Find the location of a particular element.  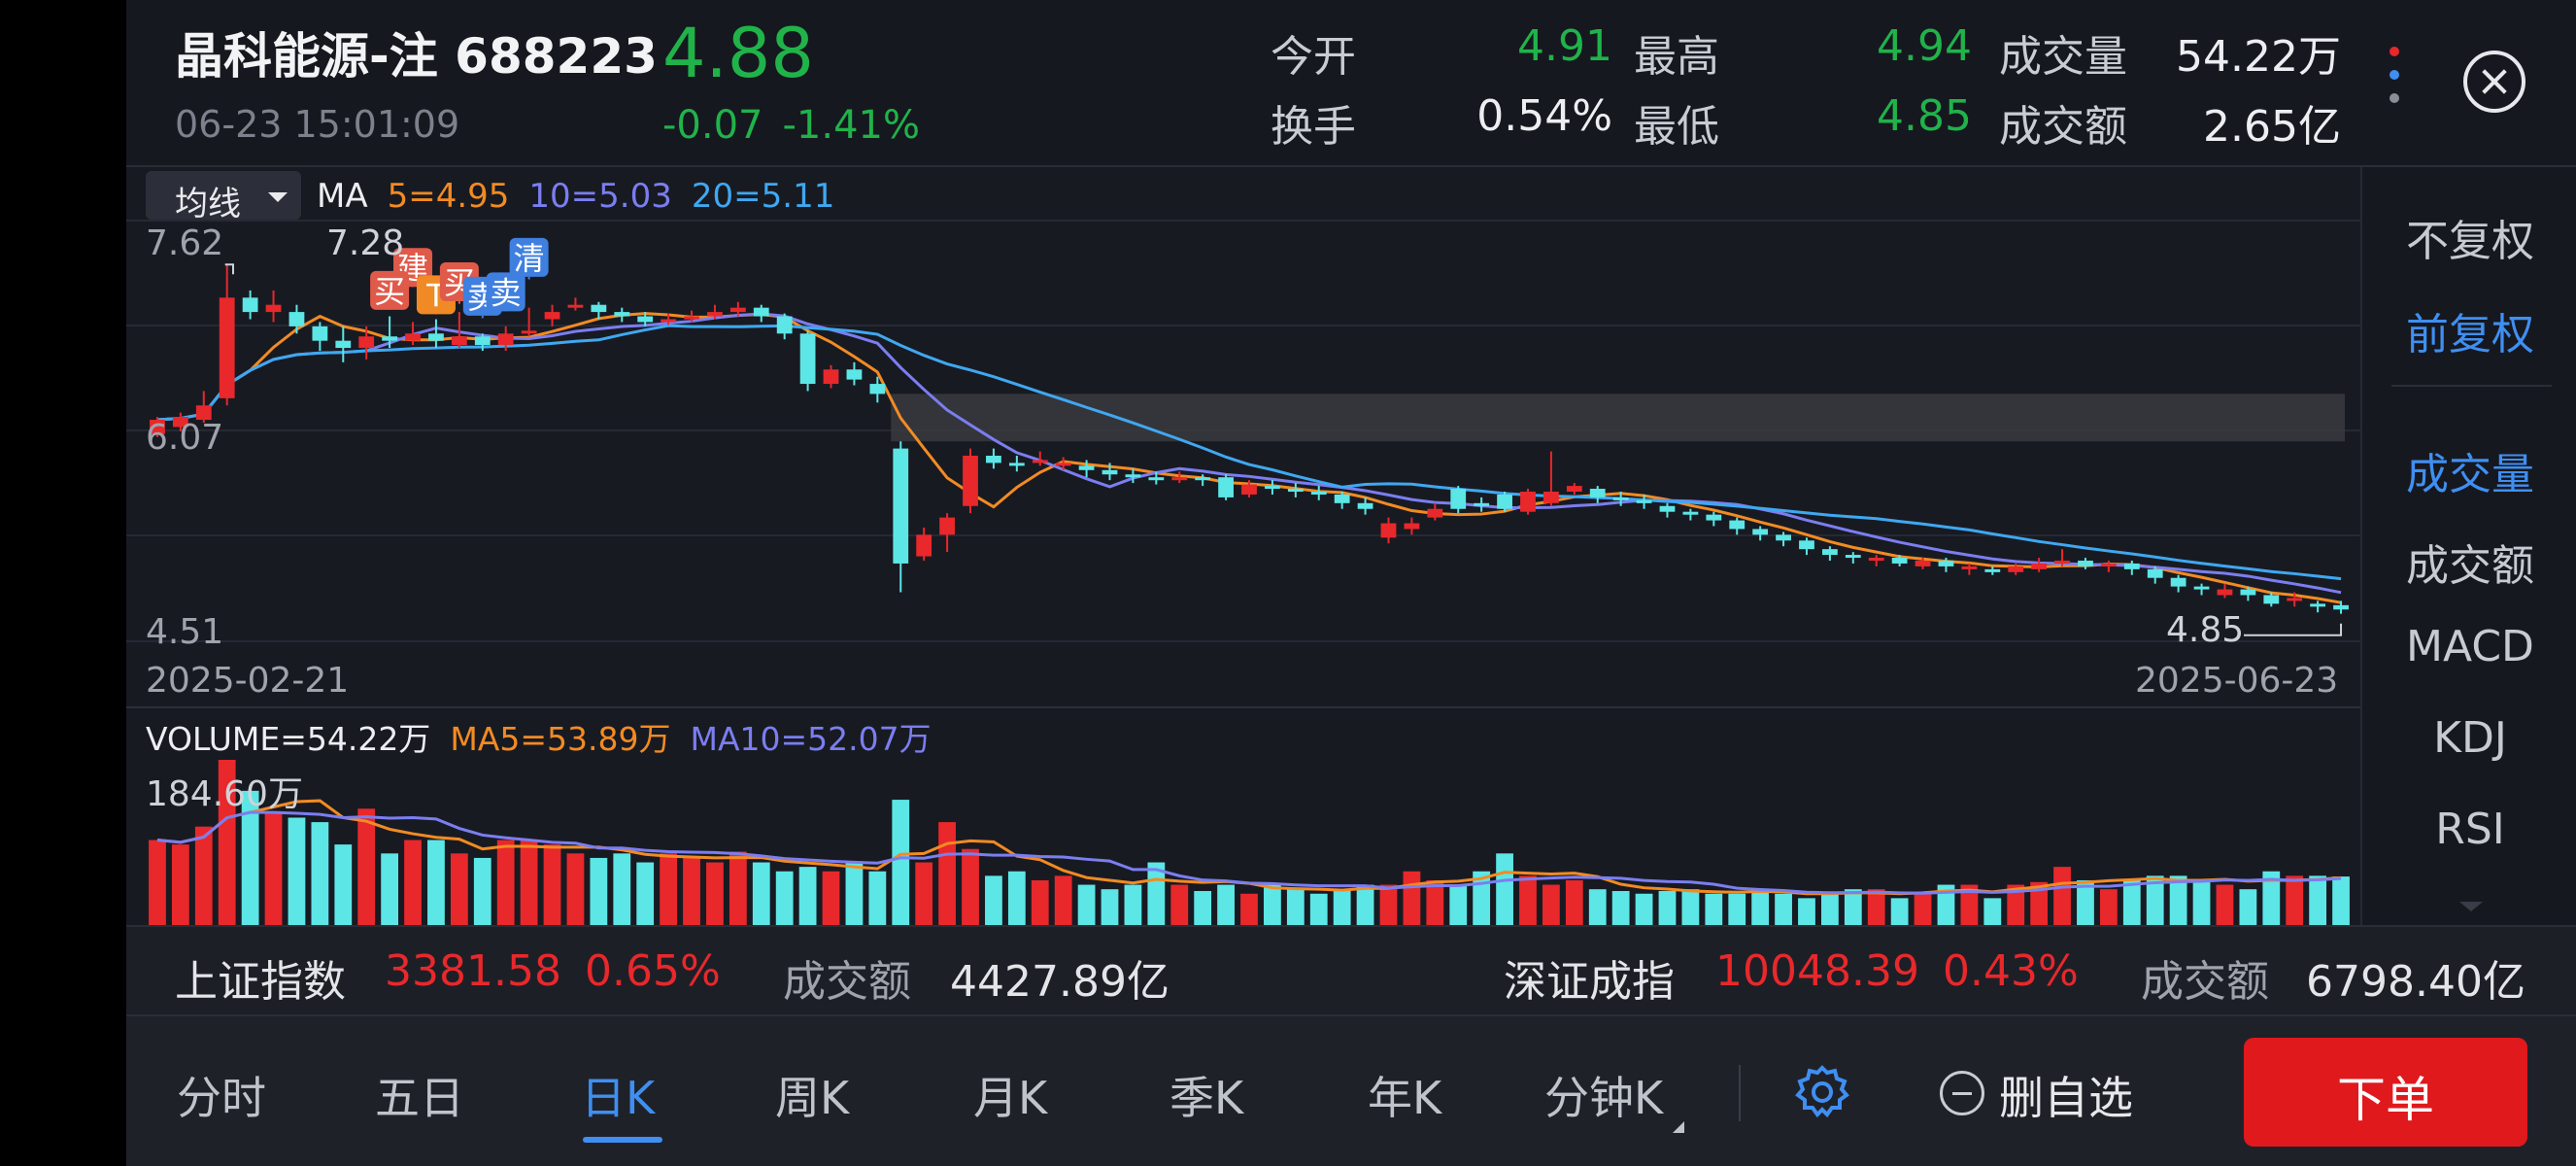

tab-five-day: 五日 is located at coordinates (419, 1095).